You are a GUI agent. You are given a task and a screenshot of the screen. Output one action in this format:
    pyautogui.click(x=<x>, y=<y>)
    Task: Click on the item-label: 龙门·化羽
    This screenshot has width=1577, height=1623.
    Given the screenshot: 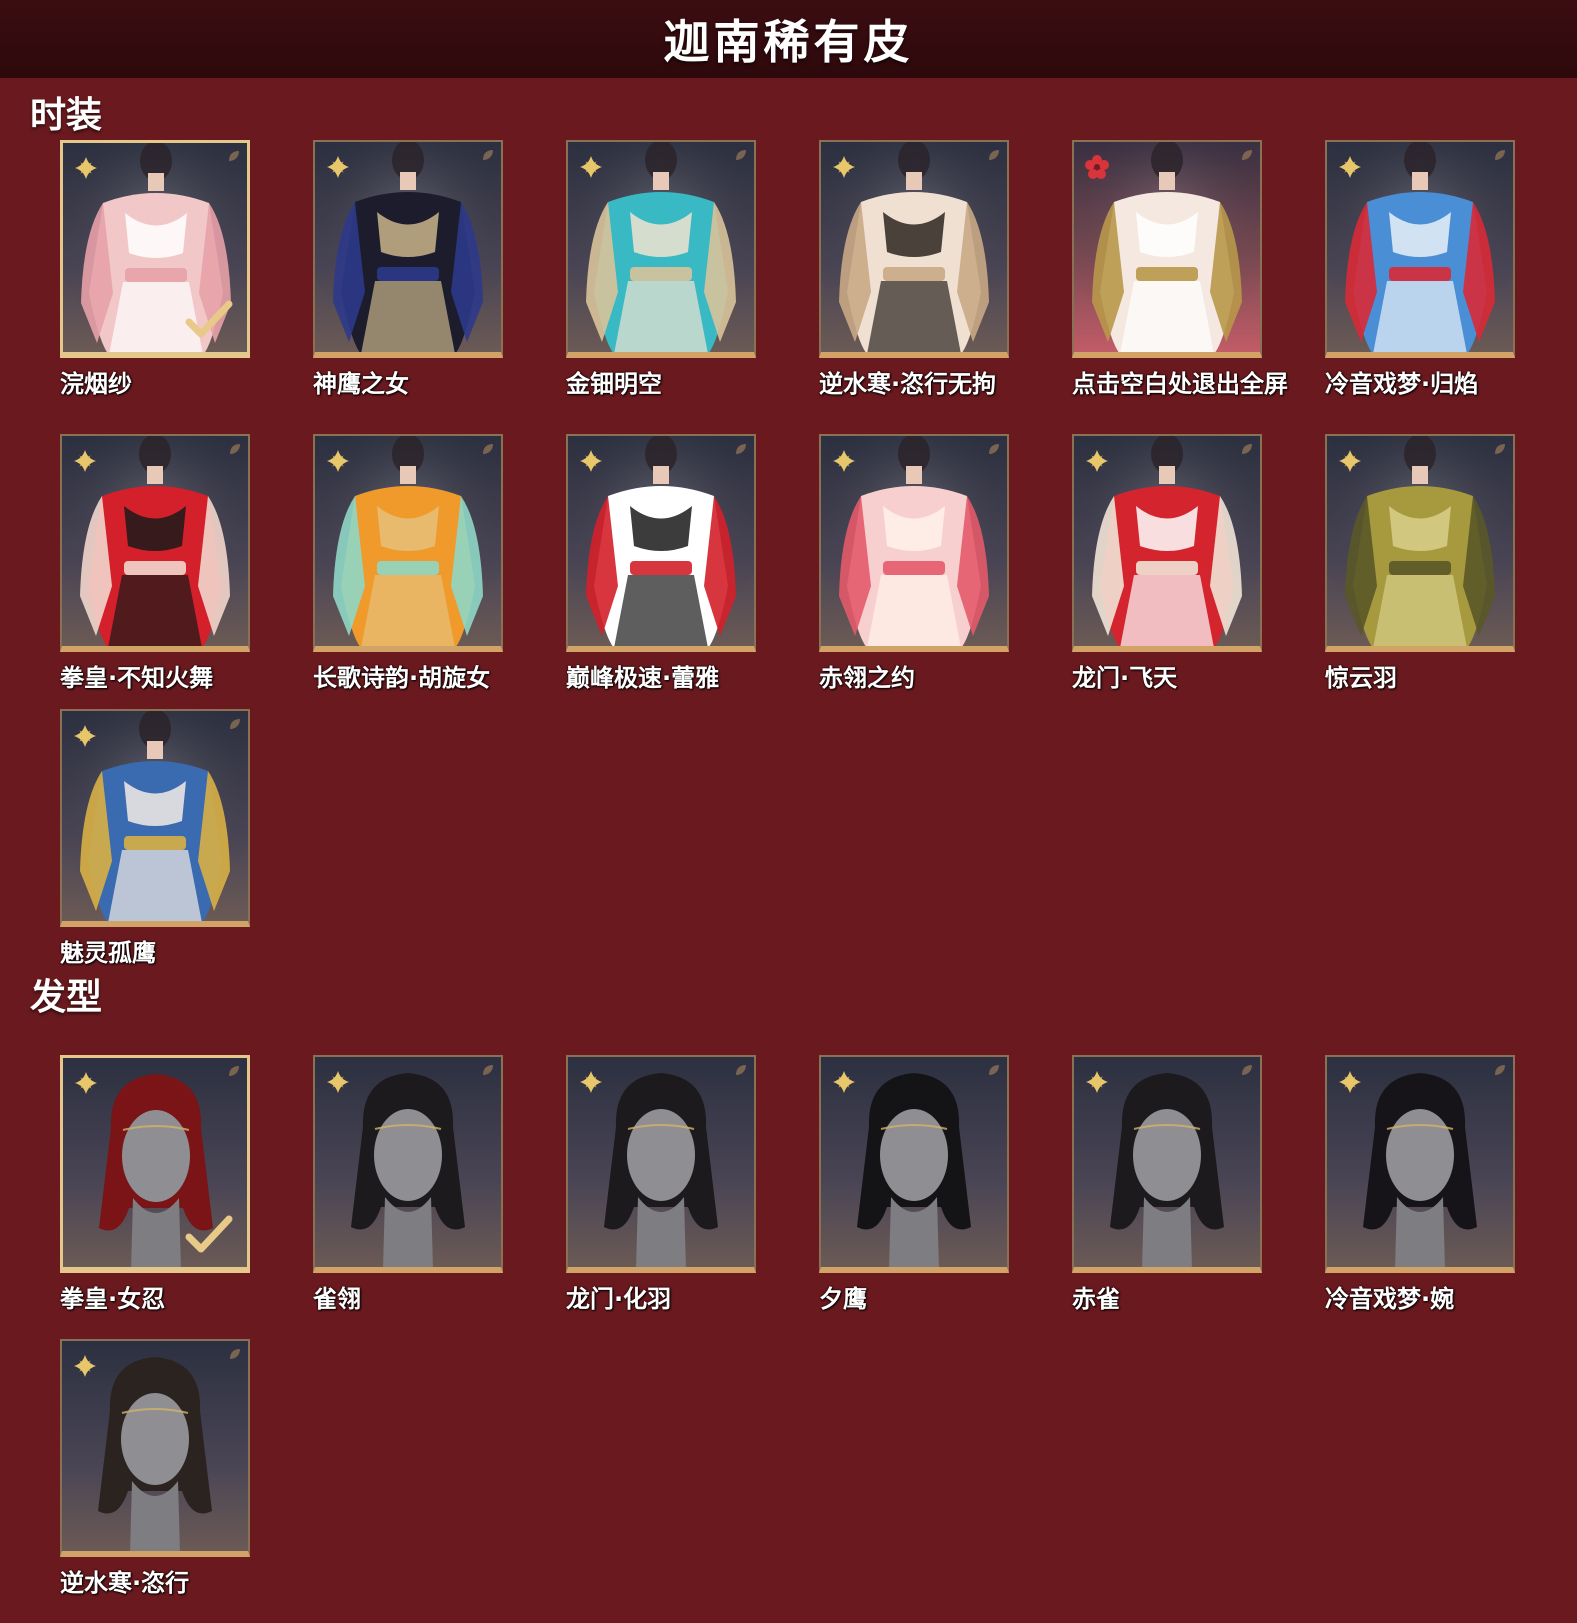 What is the action you would take?
    pyautogui.click(x=619, y=1299)
    